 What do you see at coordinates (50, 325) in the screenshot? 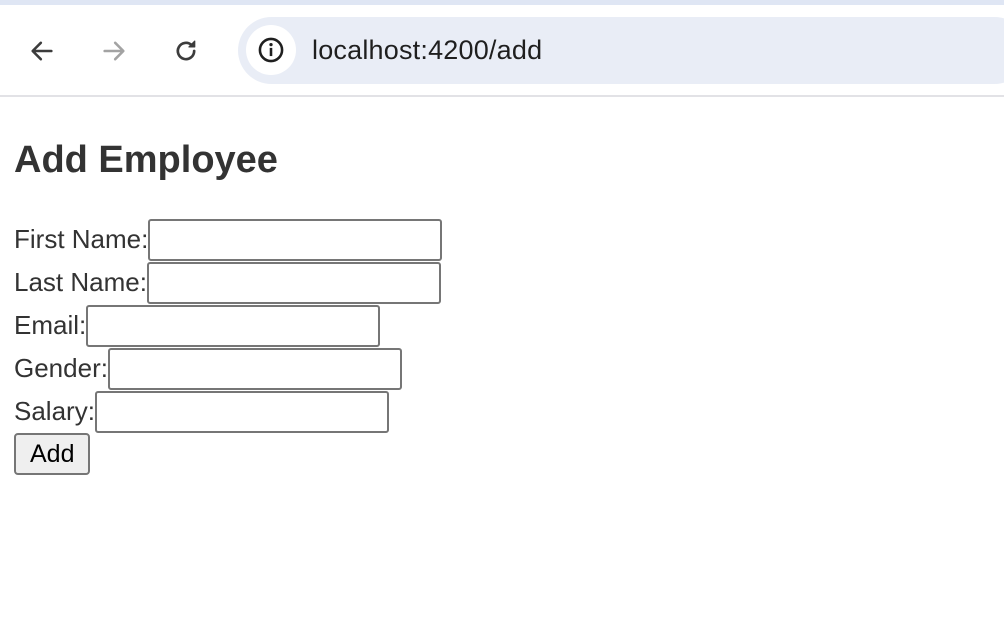
I see `email-label: Email:` at bounding box center [50, 325].